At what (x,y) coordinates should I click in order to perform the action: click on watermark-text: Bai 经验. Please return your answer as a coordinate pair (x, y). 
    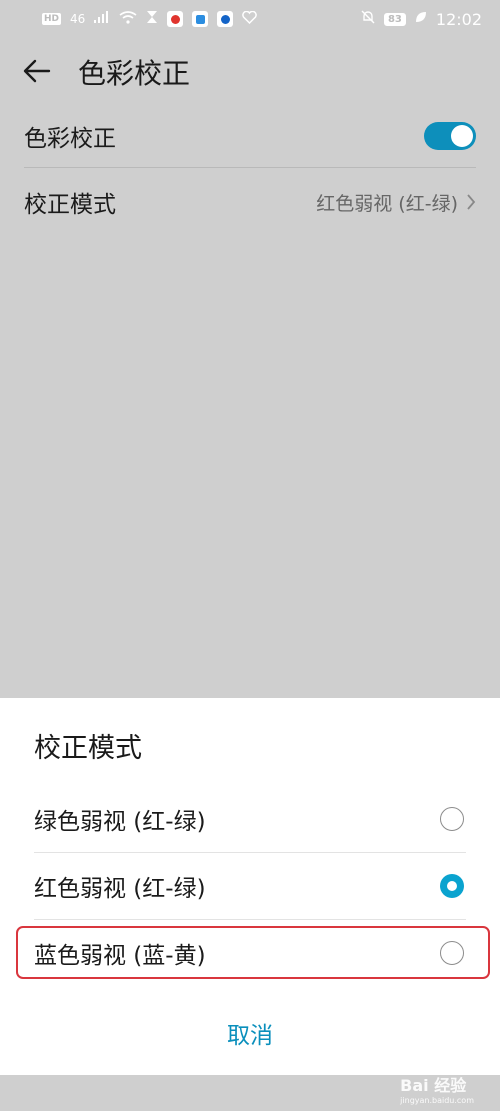
    Looking at the image, I should click on (433, 1085).